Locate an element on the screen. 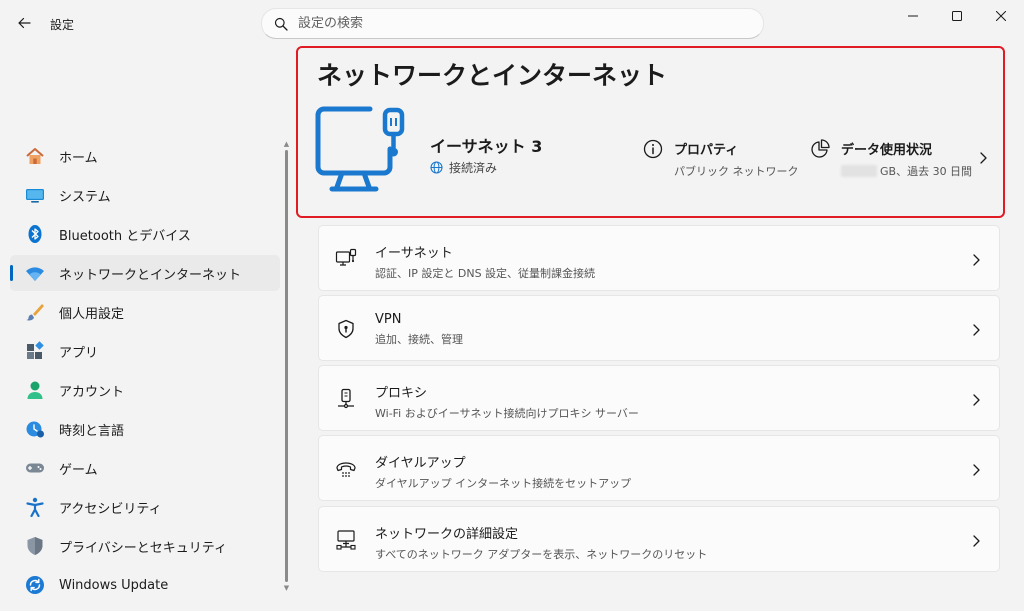  bluetooth-icon is located at coordinates (35, 234).